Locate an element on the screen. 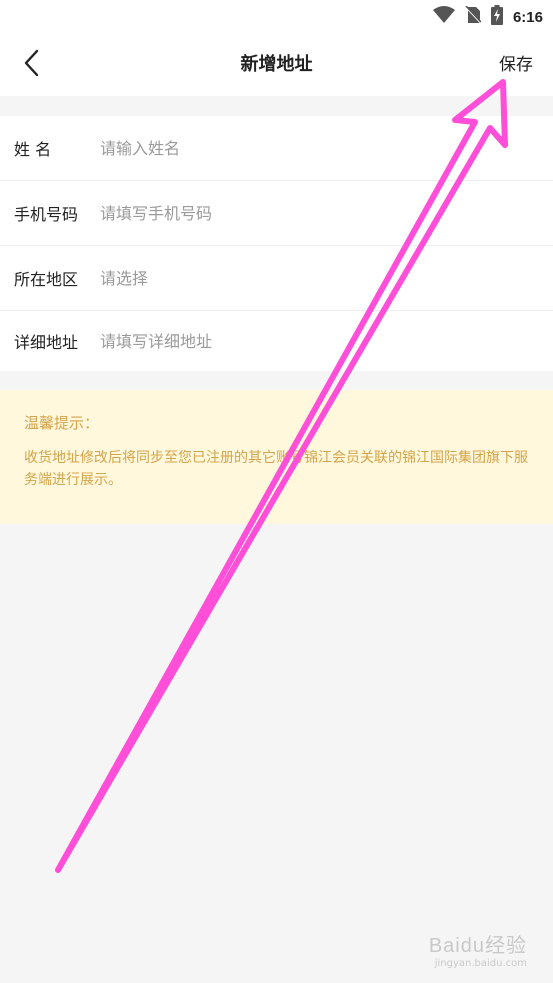 The width and height of the screenshot is (553, 983). watermark-url: jingyan.baidu.com is located at coordinates (480, 963).